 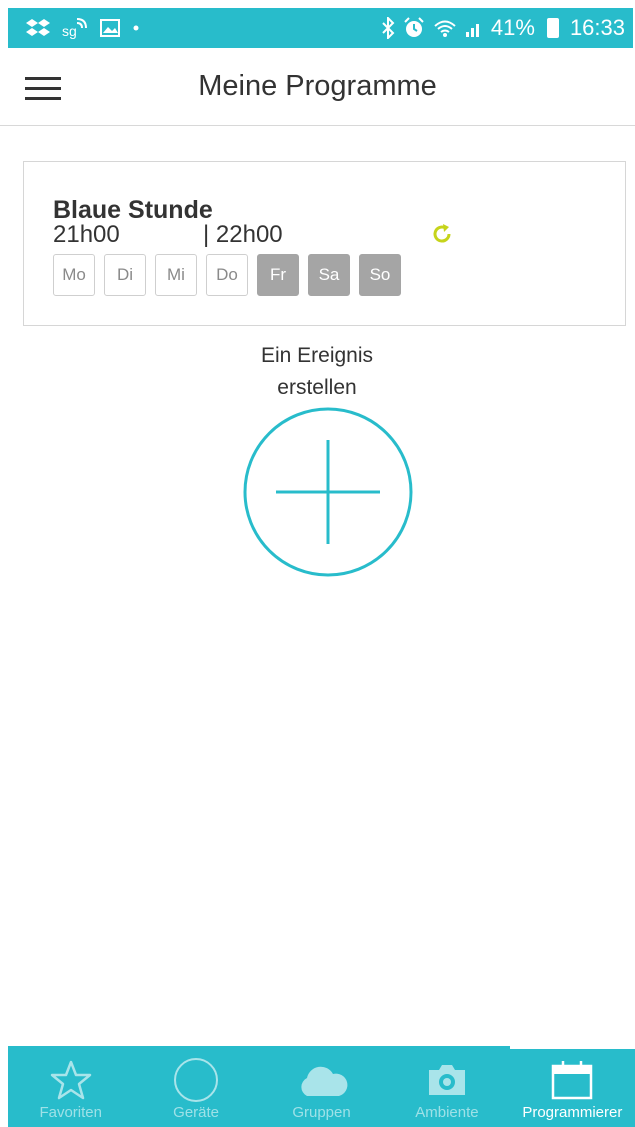 What do you see at coordinates (74, 275) in the screenshot?
I see `day-mo: Mo` at bounding box center [74, 275].